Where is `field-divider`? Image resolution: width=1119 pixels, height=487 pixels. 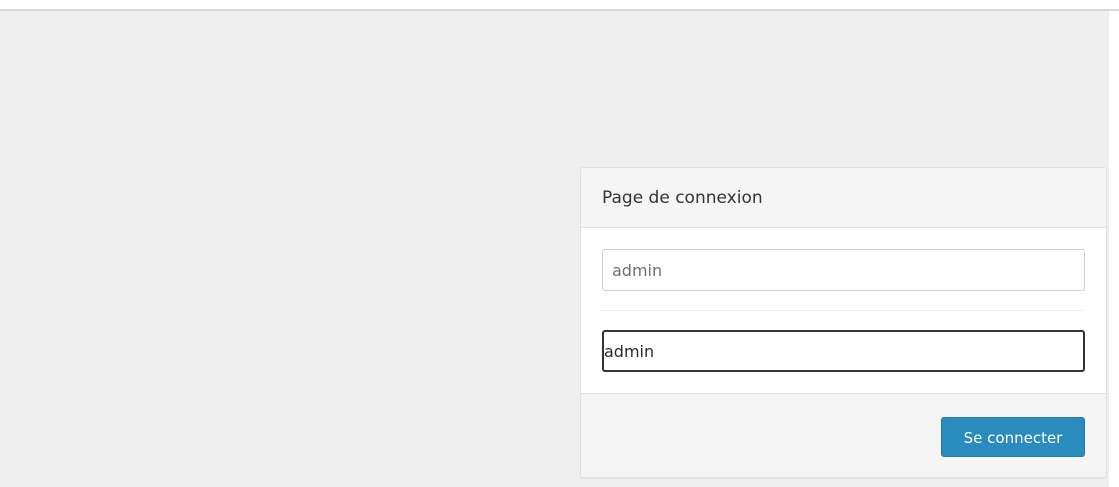
field-divider is located at coordinates (843, 310).